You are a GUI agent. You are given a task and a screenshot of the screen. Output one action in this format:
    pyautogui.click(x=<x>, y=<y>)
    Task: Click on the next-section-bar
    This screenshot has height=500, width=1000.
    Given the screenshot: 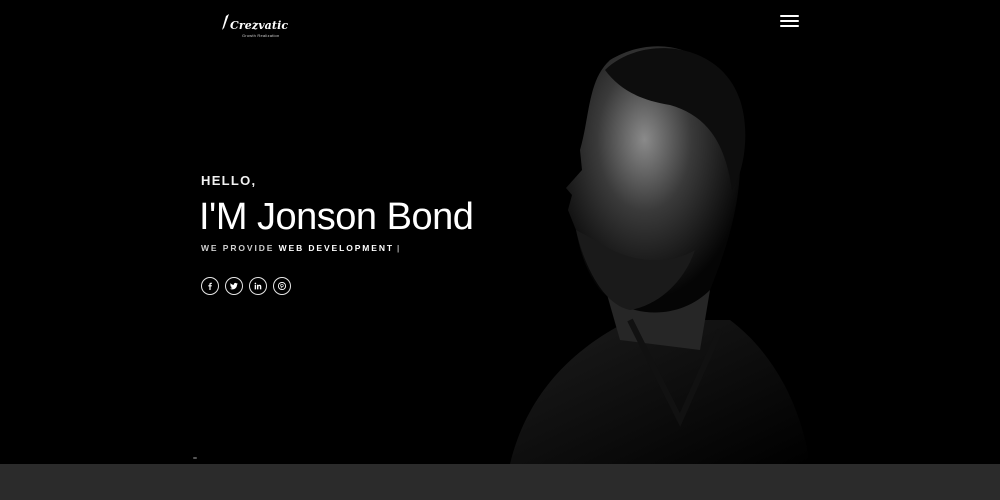 What is the action you would take?
    pyautogui.click(x=500, y=482)
    